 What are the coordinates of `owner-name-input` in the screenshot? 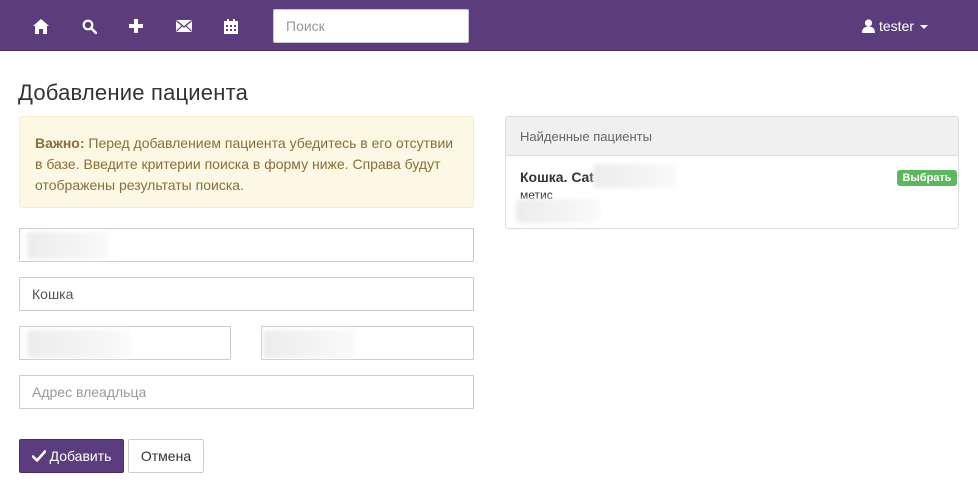 It's located at (367, 343).